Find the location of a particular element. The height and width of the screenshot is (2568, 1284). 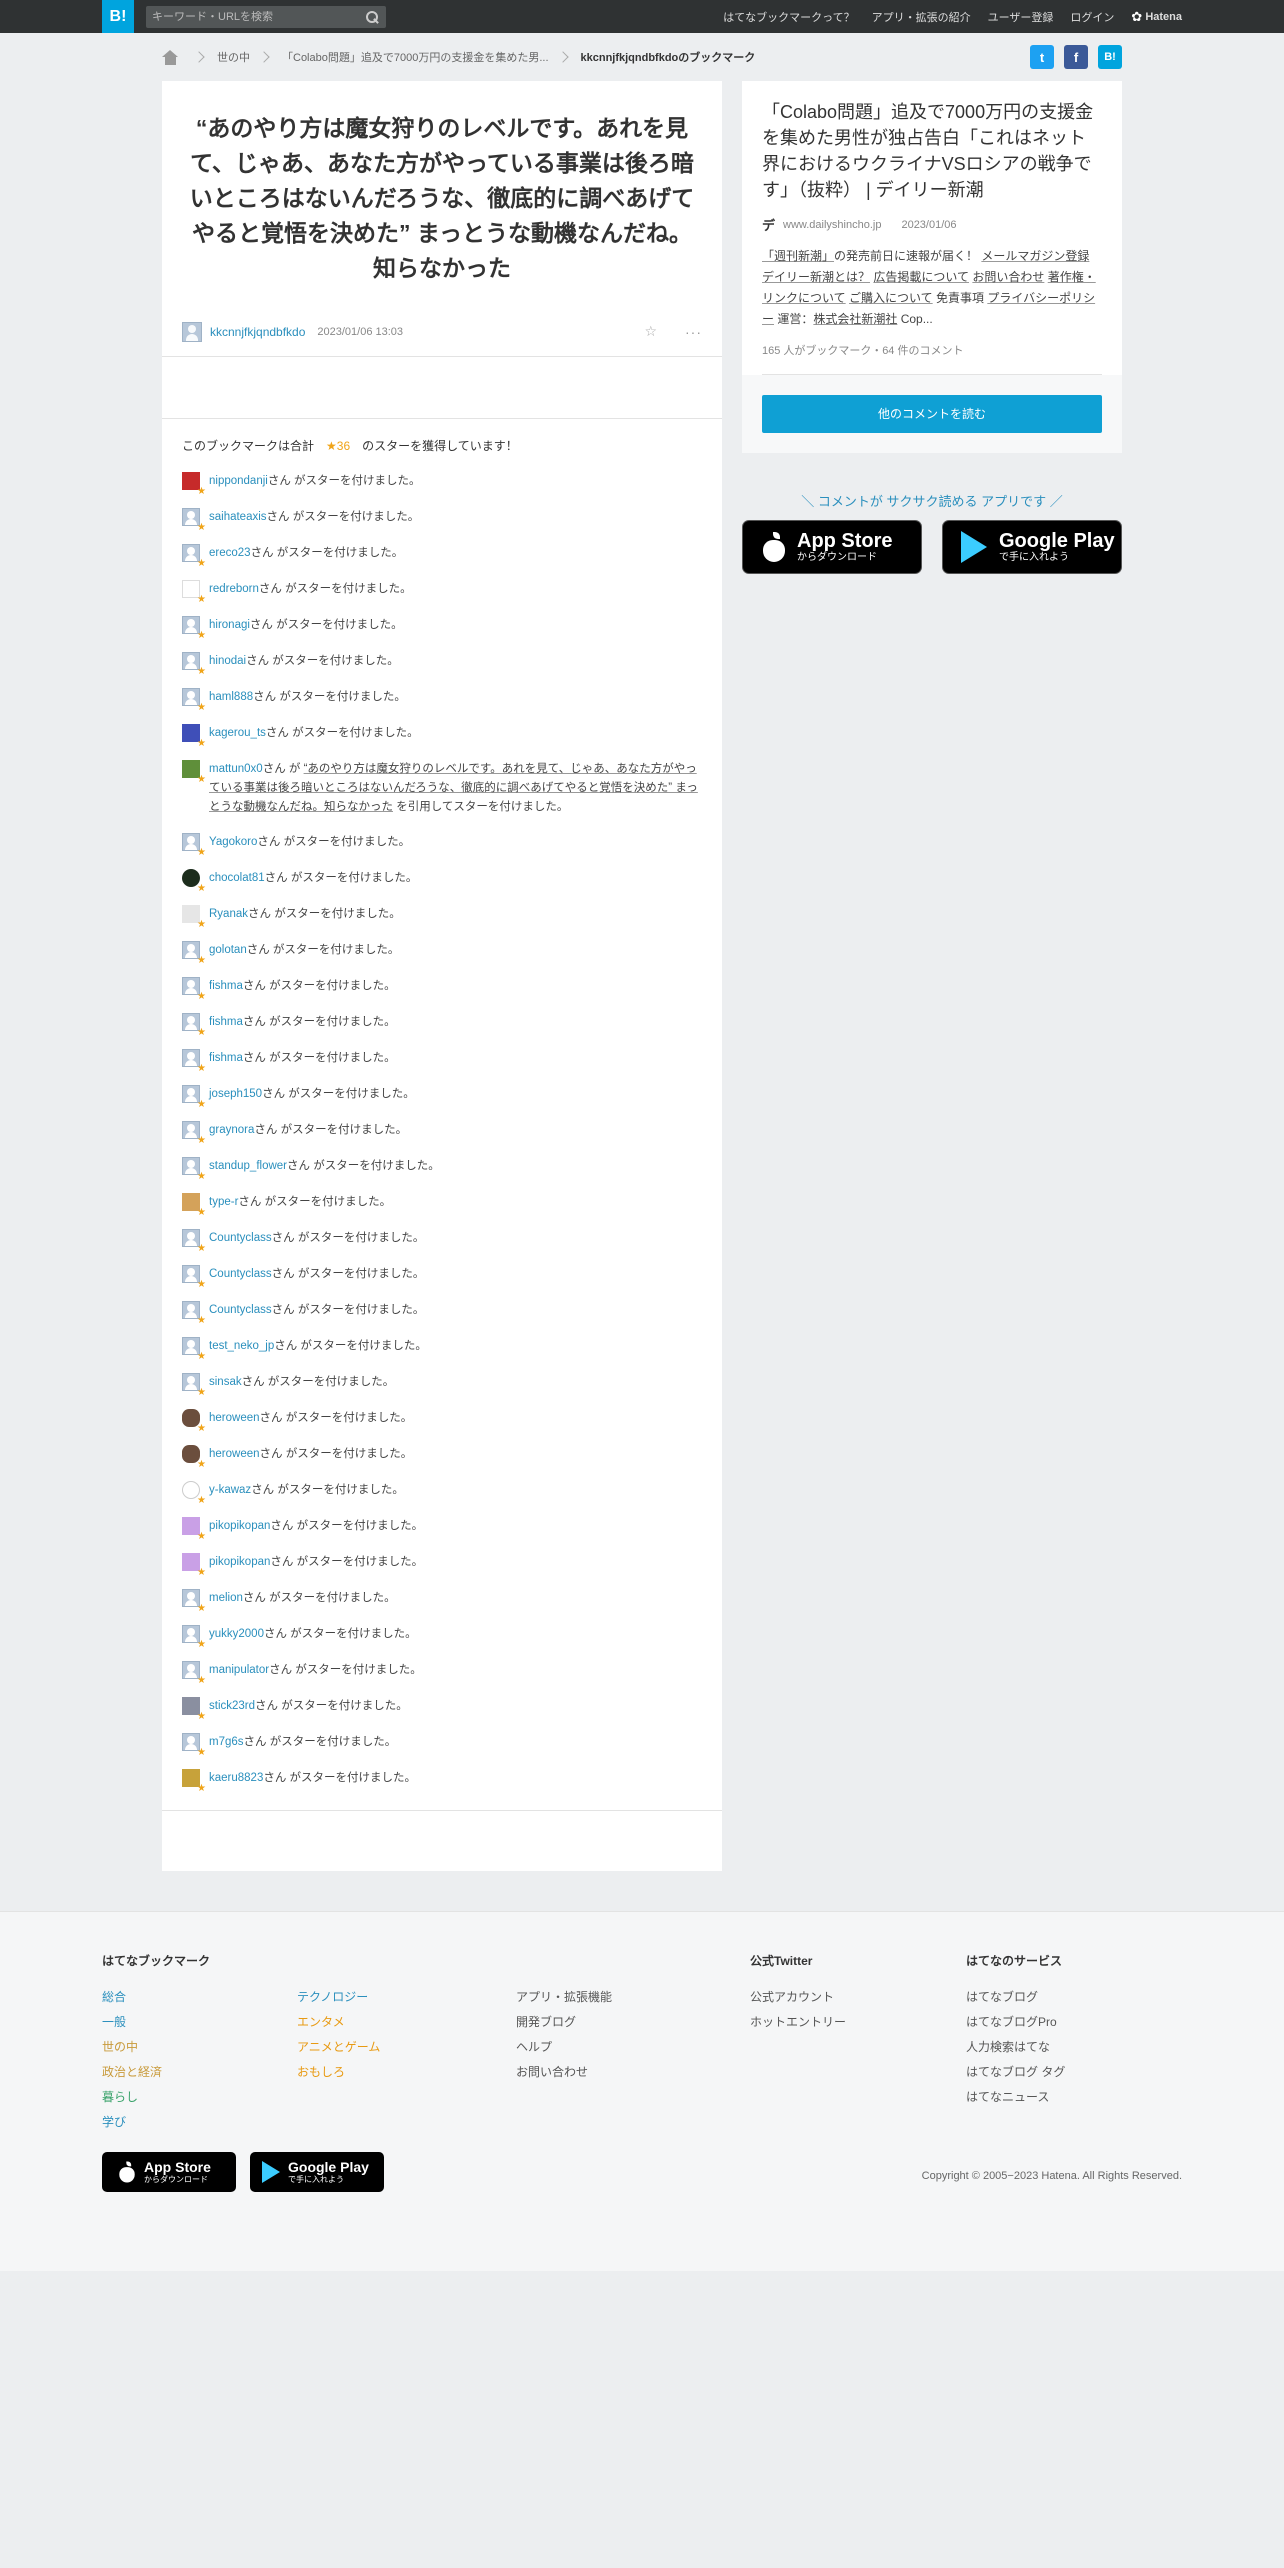

star-user-link: manipulator is located at coordinates (239, 1670).